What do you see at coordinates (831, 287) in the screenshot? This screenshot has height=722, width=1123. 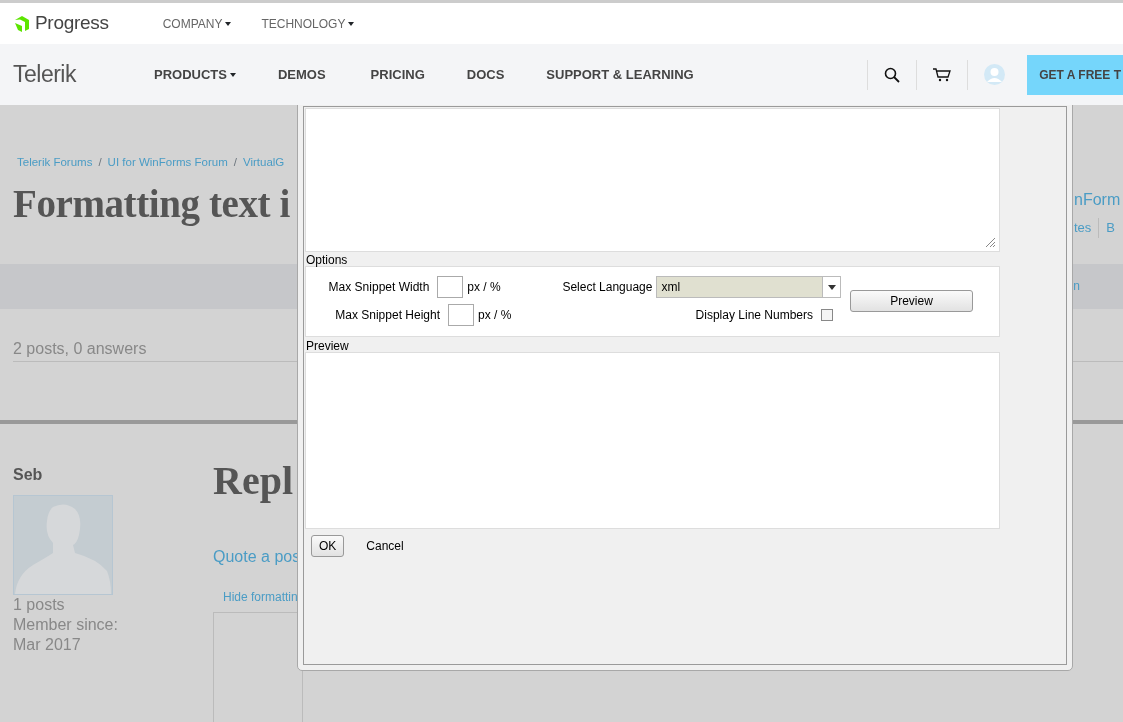 I see `dropdown-arrow-icon` at bounding box center [831, 287].